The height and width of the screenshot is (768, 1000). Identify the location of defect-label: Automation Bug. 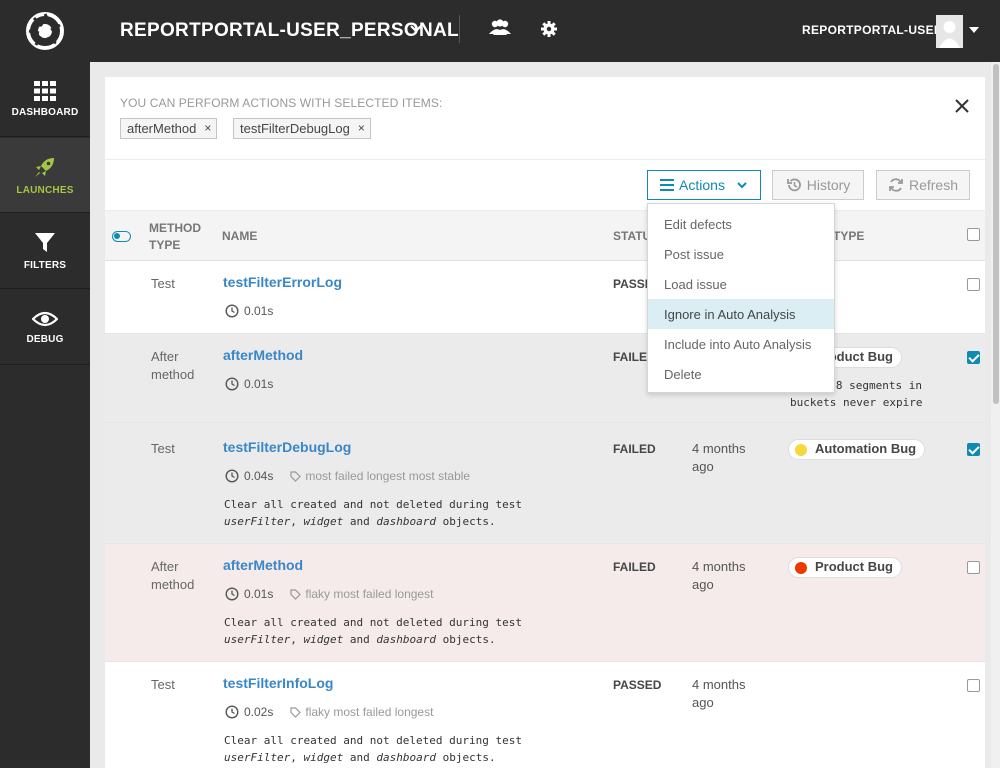
(866, 448).